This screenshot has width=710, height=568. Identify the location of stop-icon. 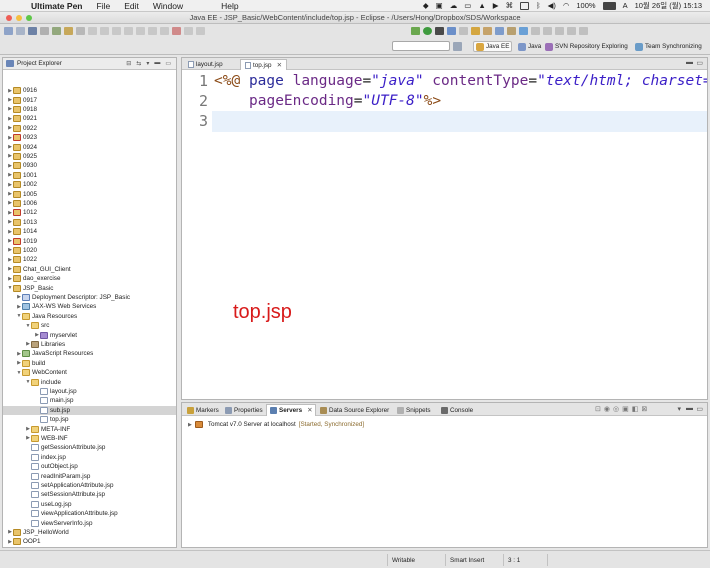
(439, 30).